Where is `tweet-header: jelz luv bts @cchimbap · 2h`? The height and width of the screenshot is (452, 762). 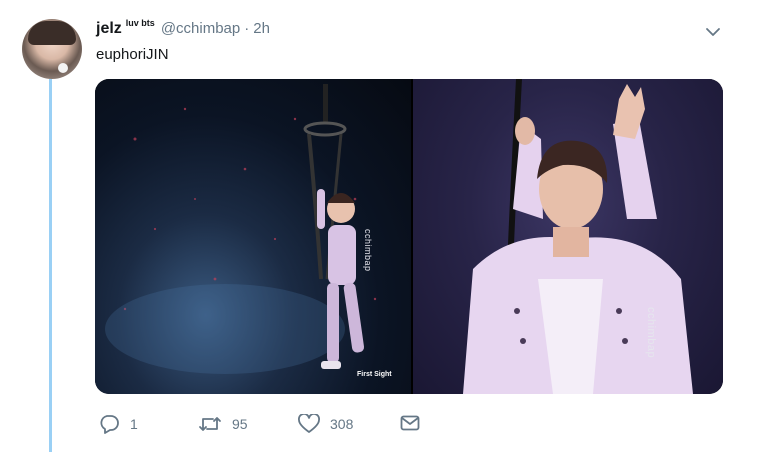 tweet-header: jelz luv bts @cchimbap · 2h is located at coordinates (183, 28).